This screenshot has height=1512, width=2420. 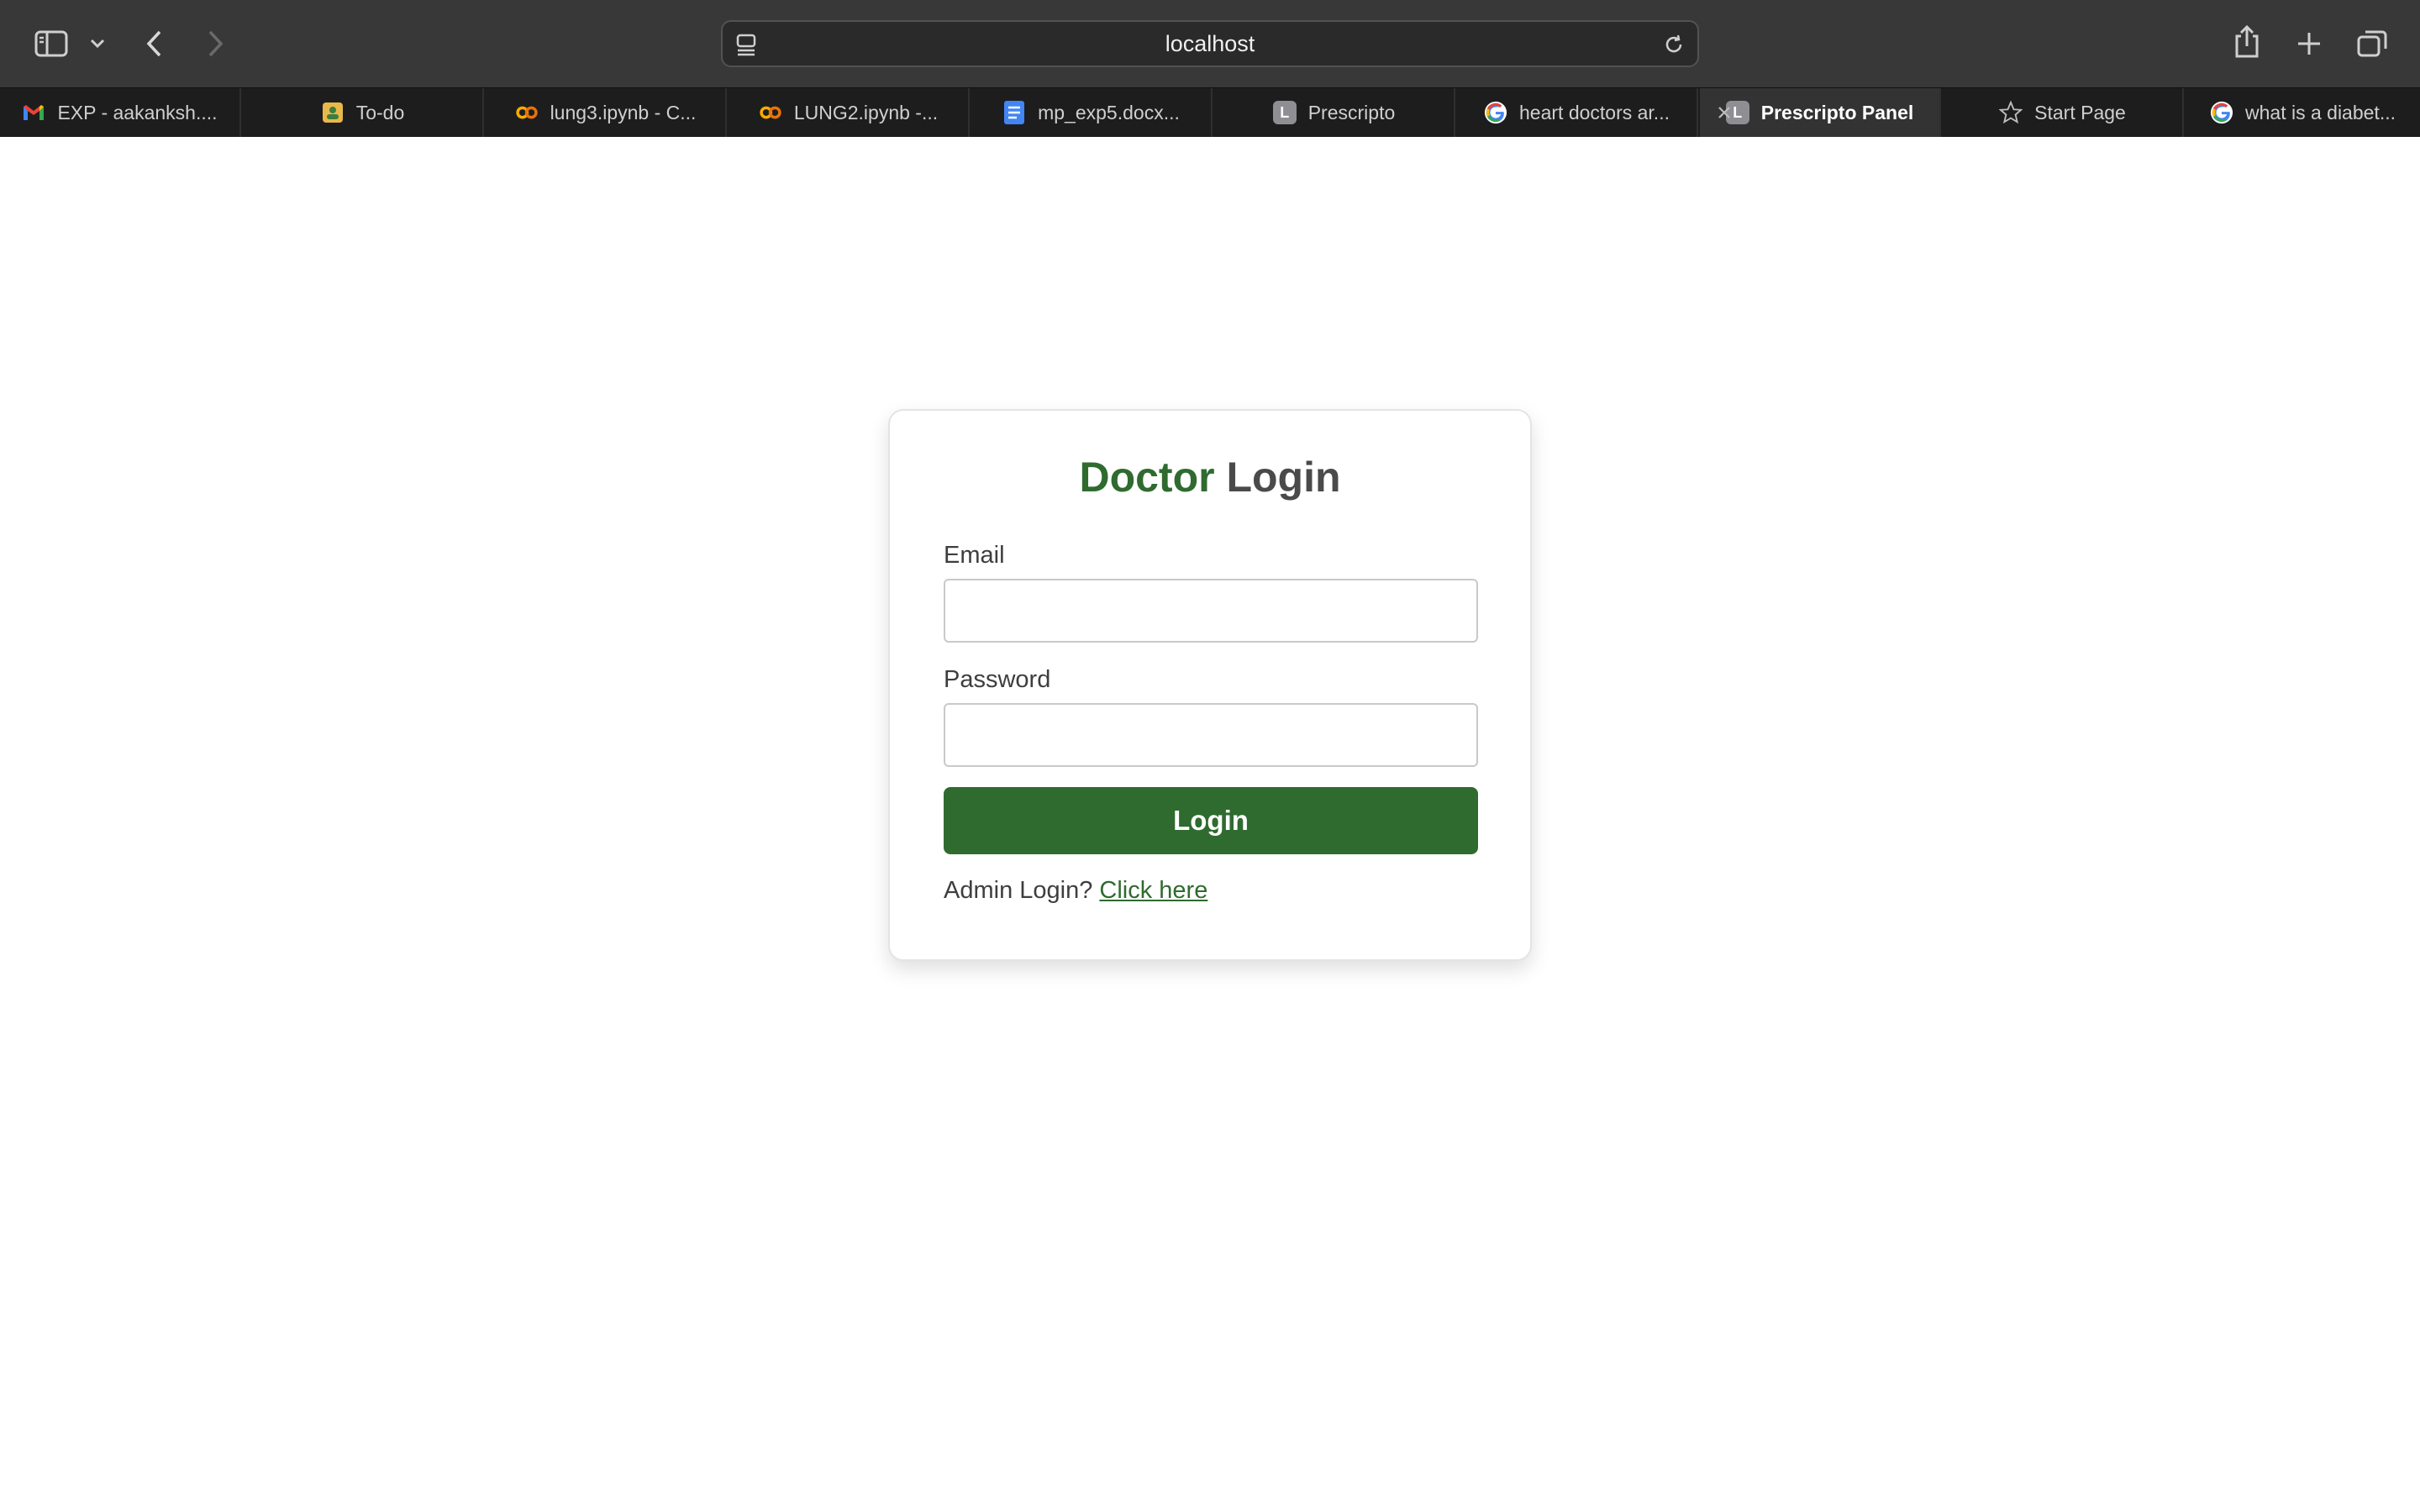 I want to click on tab-label: Start Page, so click(x=2080, y=112).